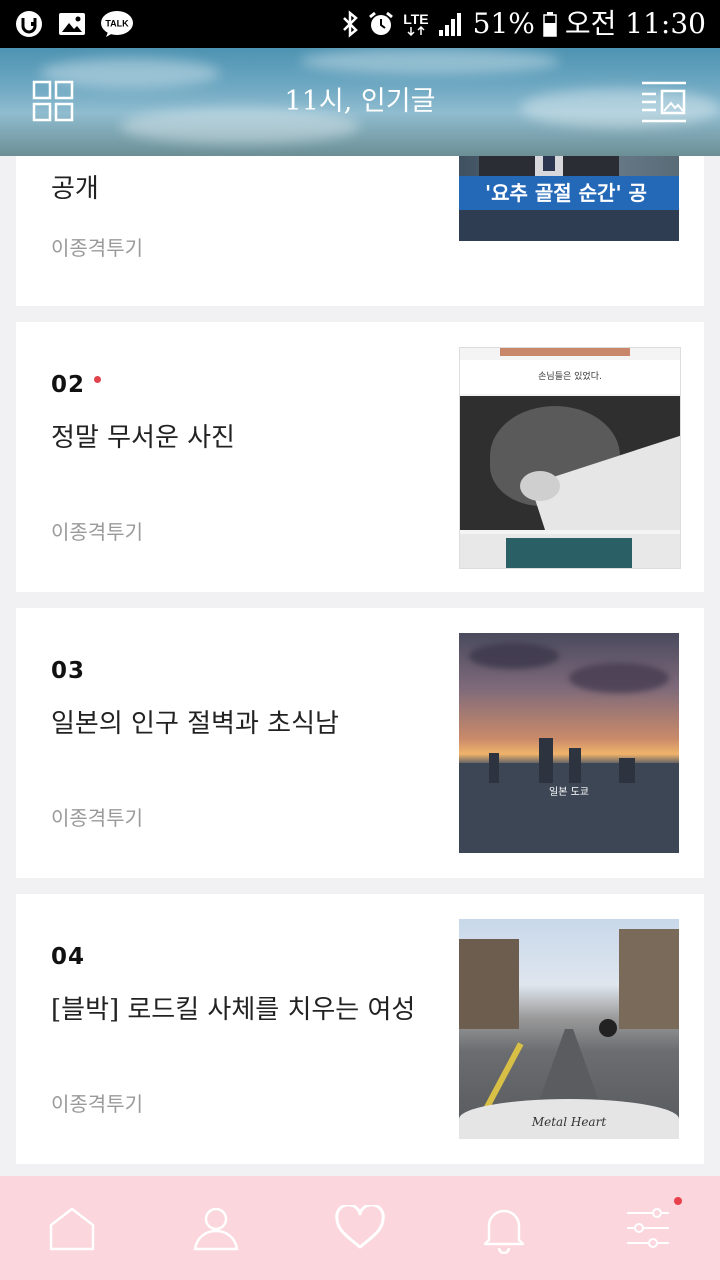 This screenshot has width=720, height=1280. I want to click on new-indicator-dot, so click(97, 379).